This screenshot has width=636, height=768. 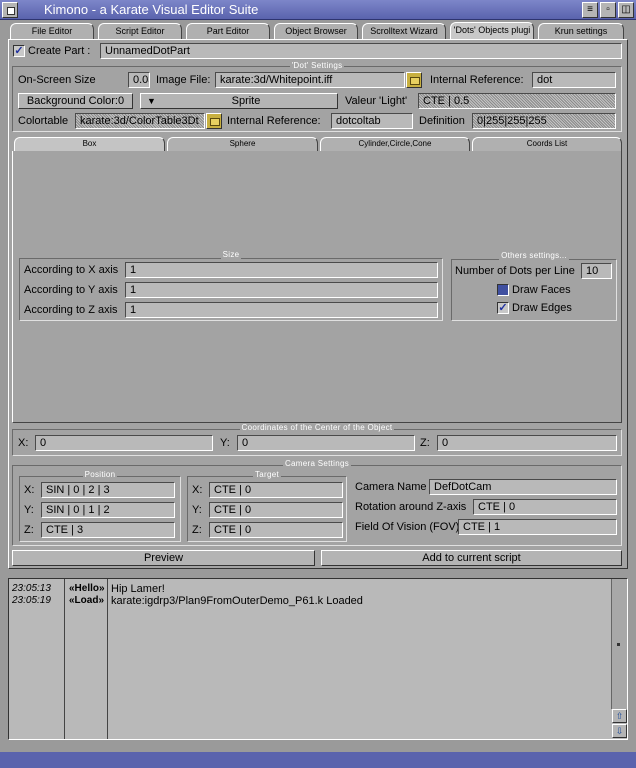 What do you see at coordinates (71, 290) in the screenshot?
I see `size-y-label: According to Y axis` at bounding box center [71, 290].